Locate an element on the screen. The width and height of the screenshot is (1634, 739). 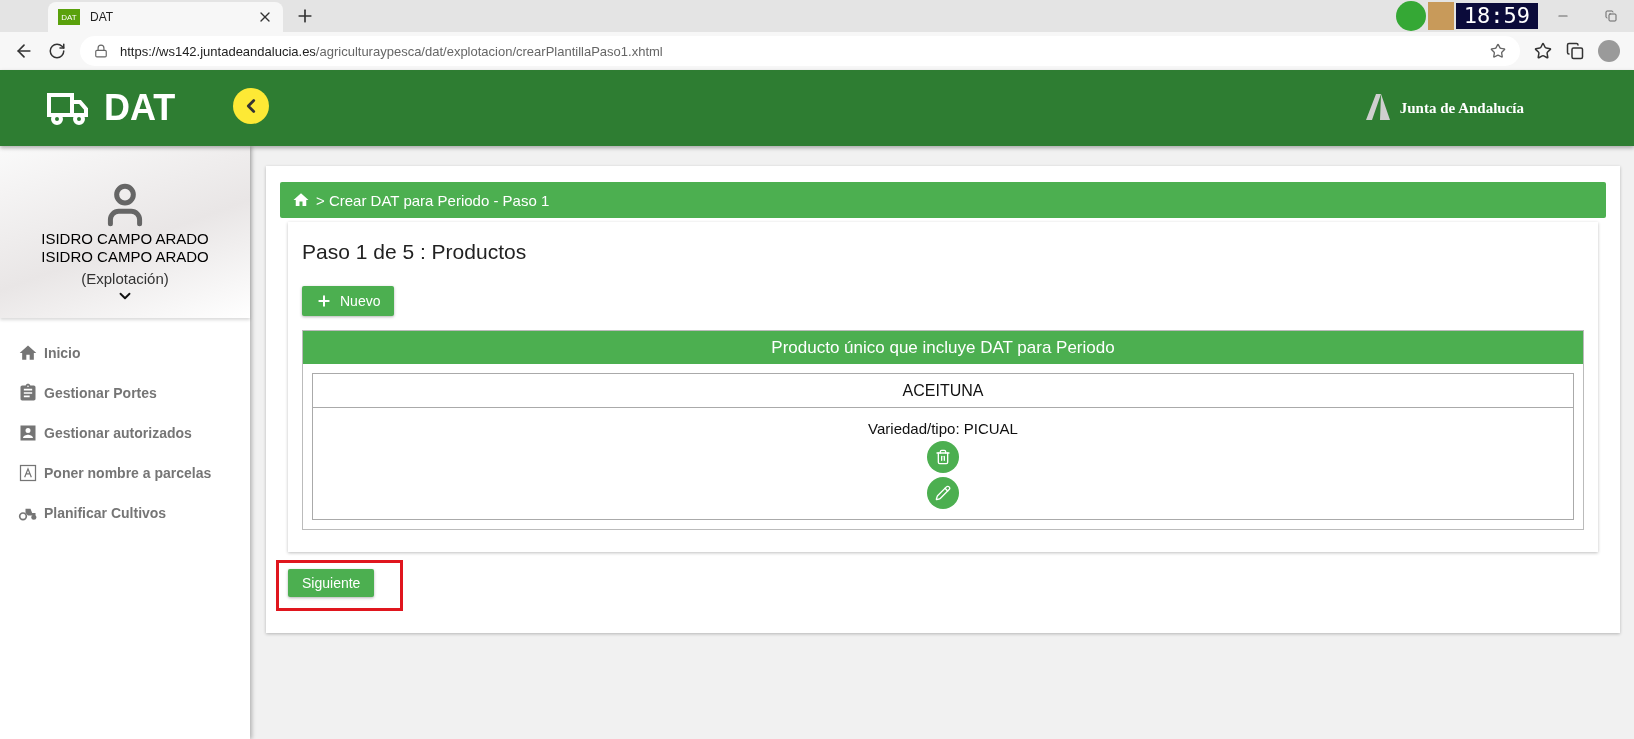
favorite-star-icon is located at coordinates (1498, 51).